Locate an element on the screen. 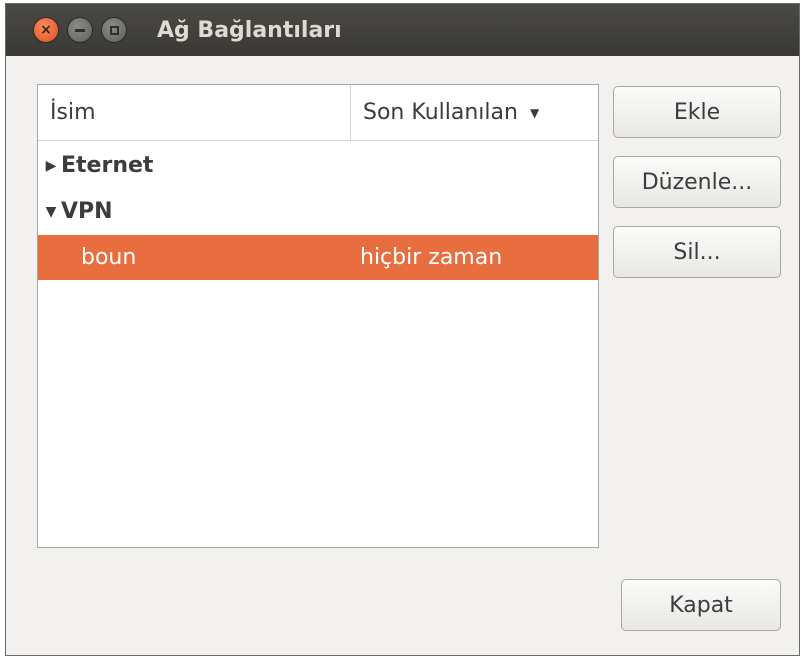 This screenshot has width=803, height=659. expander-collapsed-icon: ▶ is located at coordinates (51, 166).